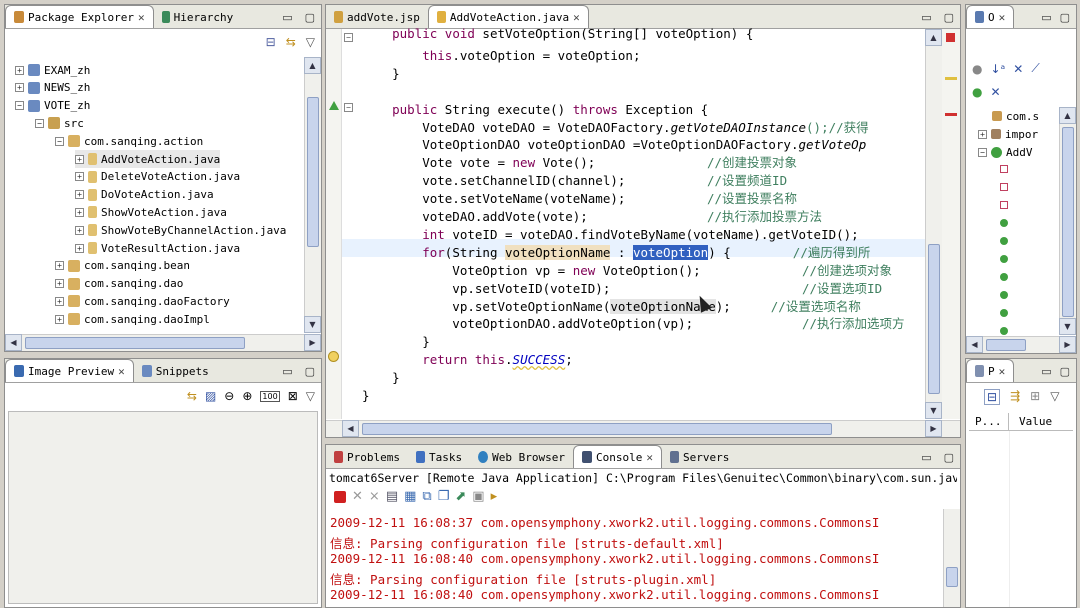  Describe the element at coordinates (293, 396) in the screenshot. I see `fit-screen-icon: ⊠` at that location.